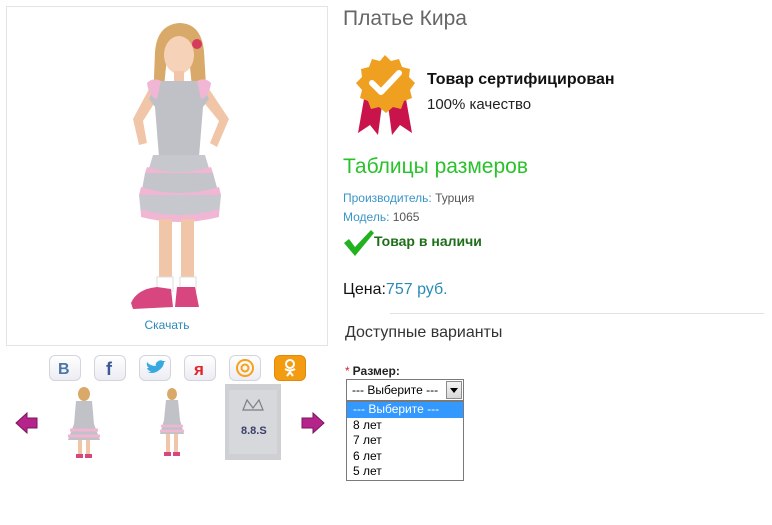  I want to click on download-link: Скачать, so click(167, 325).